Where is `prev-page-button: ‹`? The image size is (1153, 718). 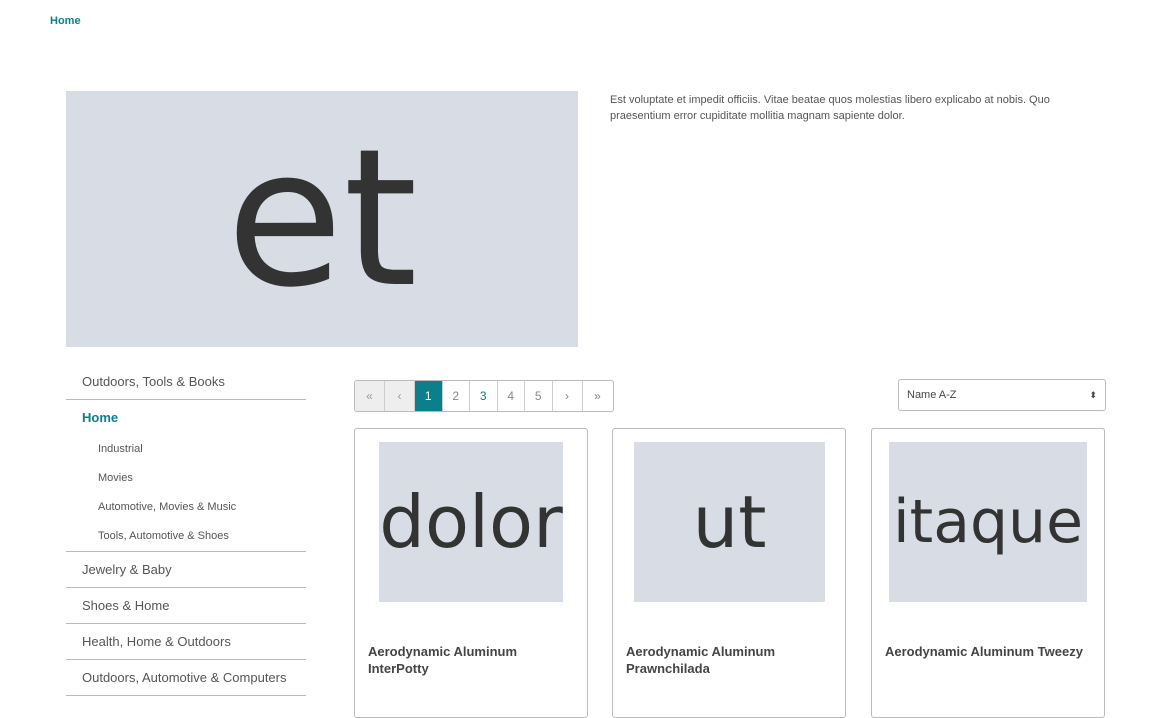 prev-page-button: ‹ is located at coordinates (400, 396).